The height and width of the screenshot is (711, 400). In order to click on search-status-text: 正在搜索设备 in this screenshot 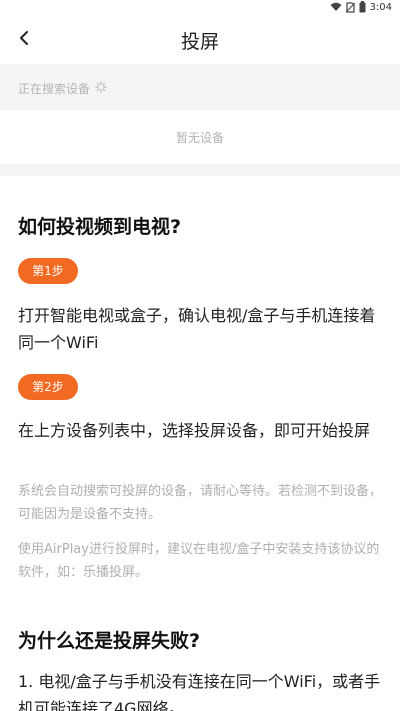, I will do `click(54, 89)`.